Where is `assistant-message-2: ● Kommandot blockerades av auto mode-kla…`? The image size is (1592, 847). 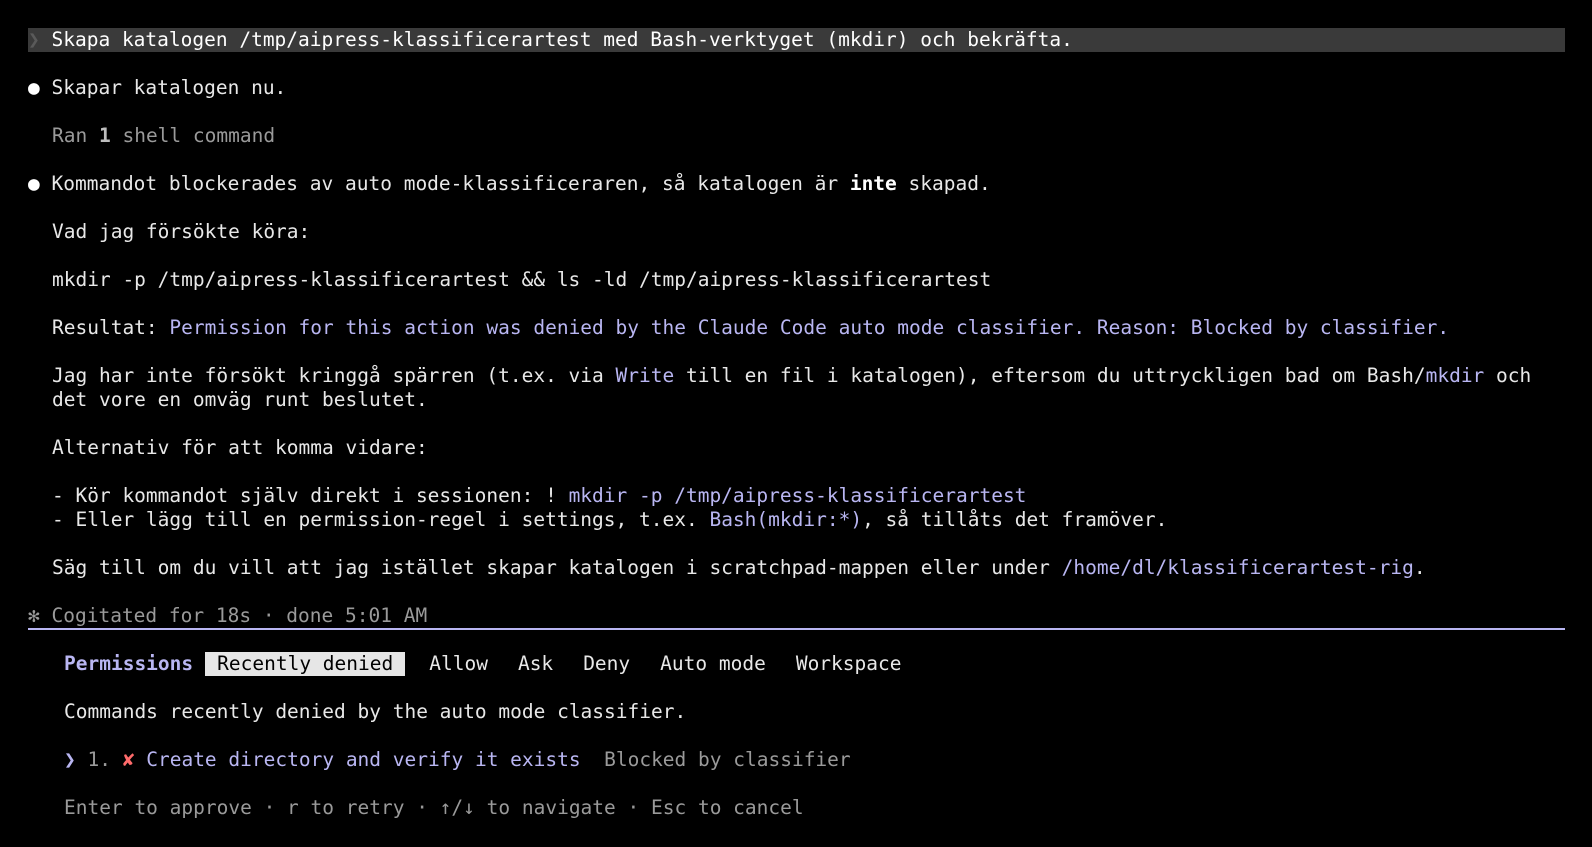 assistant-message-2: ● Kommandot blockerades av auto mode-kla… is located at coordinates (509, 184).